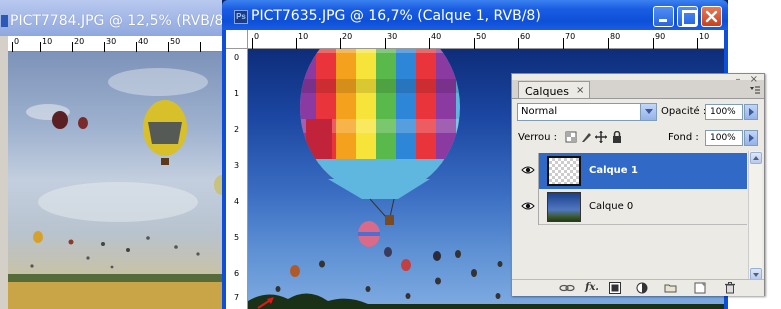 The image size is (781, 309). I want to click on layers-scrollbar, so click(755, 216).